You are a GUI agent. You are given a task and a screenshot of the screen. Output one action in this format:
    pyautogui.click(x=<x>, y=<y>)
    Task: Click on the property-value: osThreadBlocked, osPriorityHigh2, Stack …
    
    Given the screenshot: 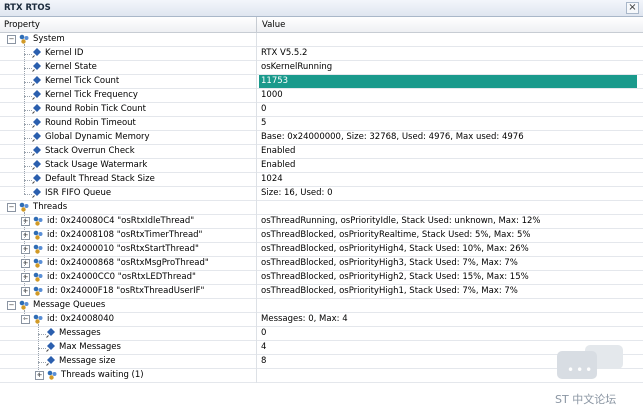 What is the action you would take?
    pyautogui.click(x=448, y=277)
    